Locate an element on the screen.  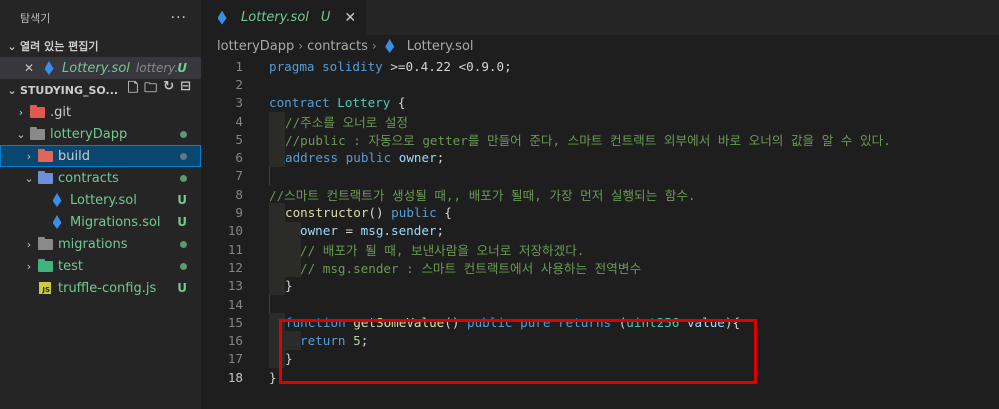
project-section-header: ⌄ STUDYING_SO... 🗋 🗀 ↻ ⊟ is located at coordinates (100, 90).